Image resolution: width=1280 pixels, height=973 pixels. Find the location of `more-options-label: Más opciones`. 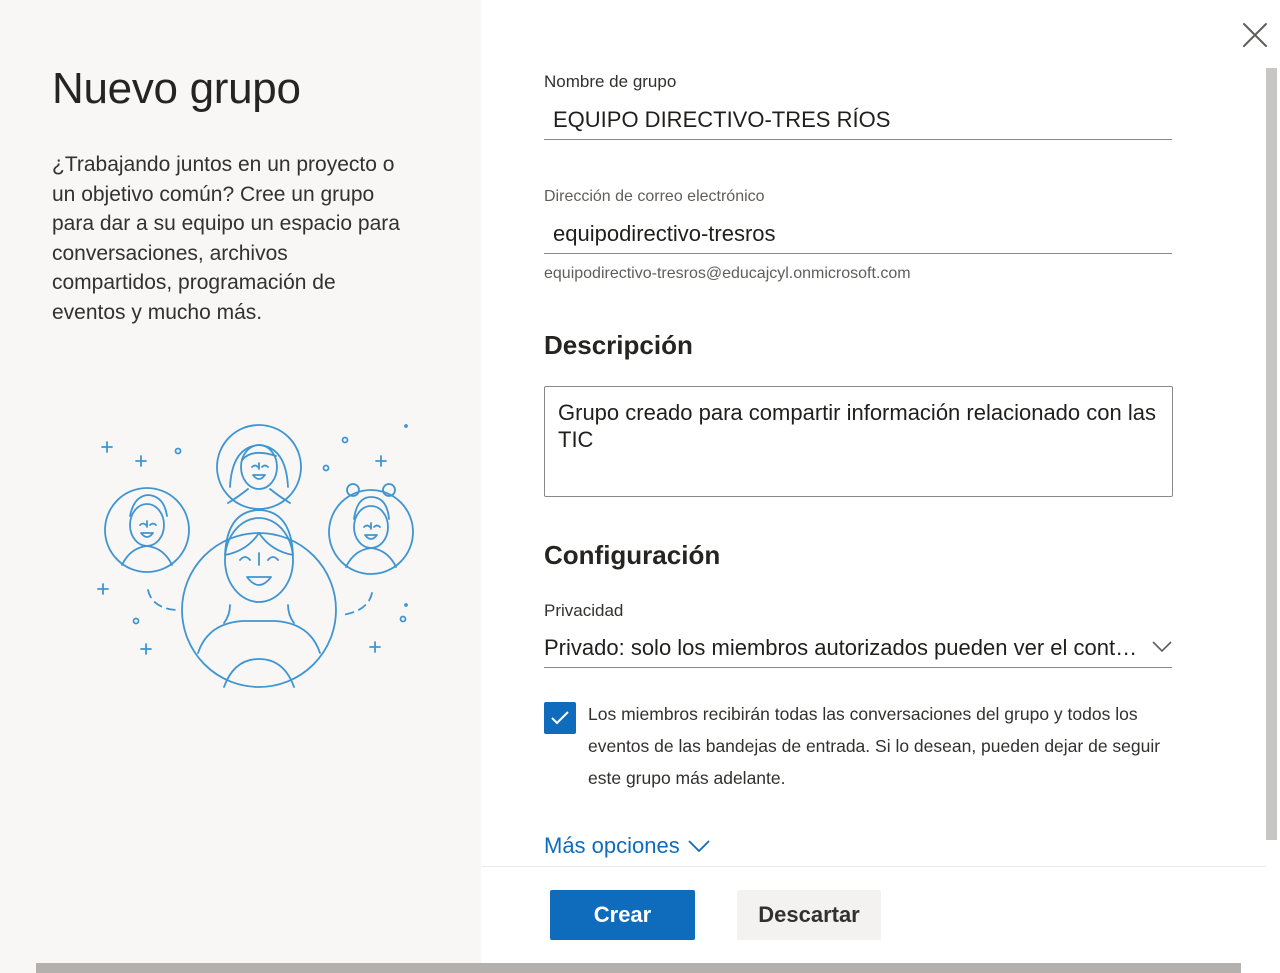

more-options-label: Más opciones is located at coordinates (612, 845).